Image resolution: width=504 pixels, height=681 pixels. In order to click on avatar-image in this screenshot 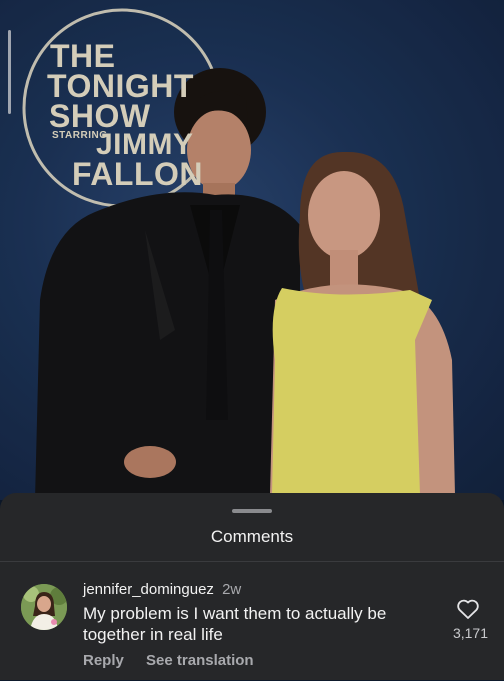, I will do `click(44, 607)`.